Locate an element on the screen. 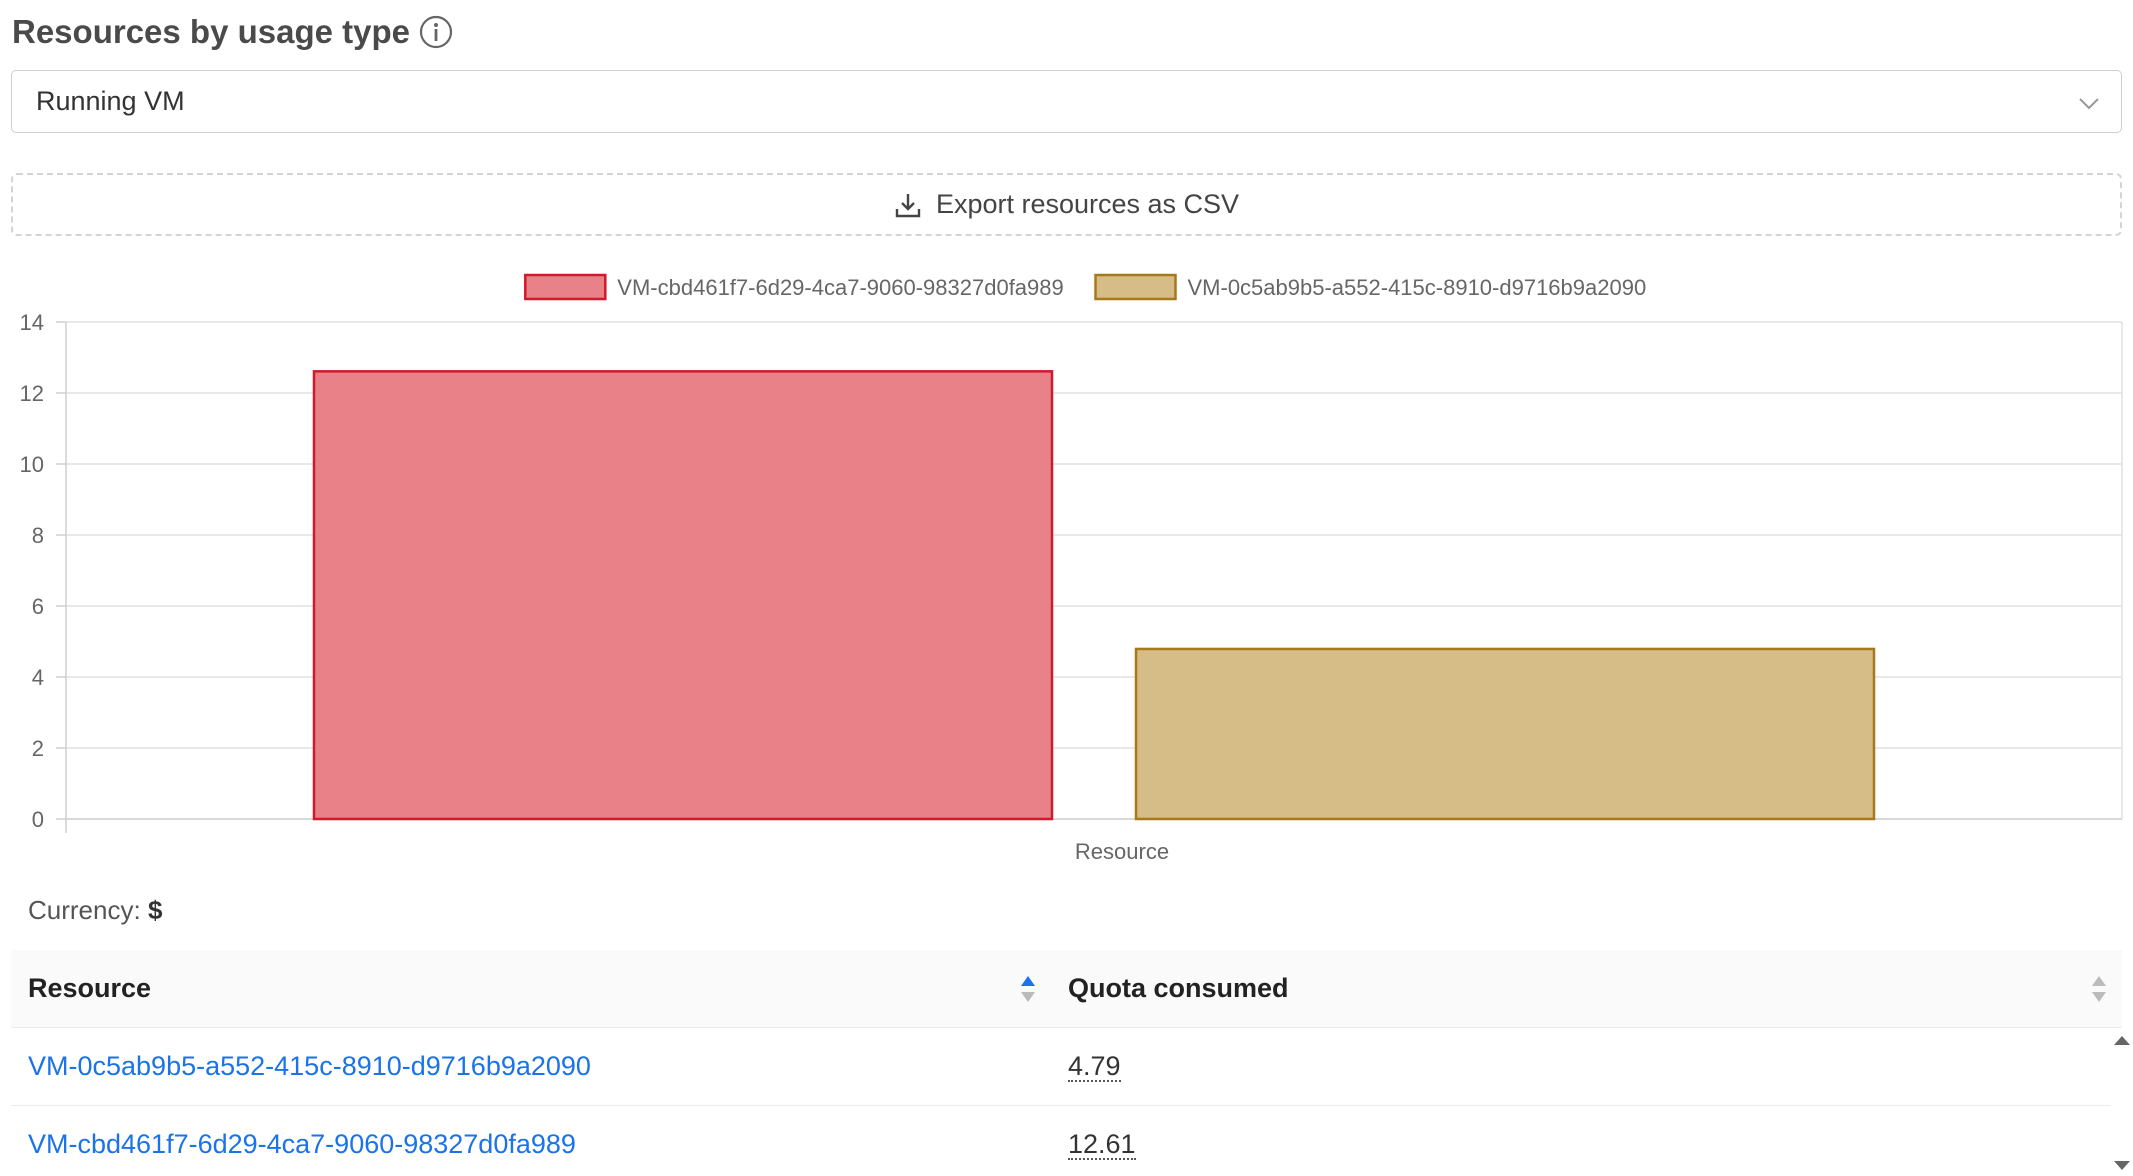 This screenshot has height=1176, width=2133. scroll-up-icon is located at coordinates (2122, 1040).